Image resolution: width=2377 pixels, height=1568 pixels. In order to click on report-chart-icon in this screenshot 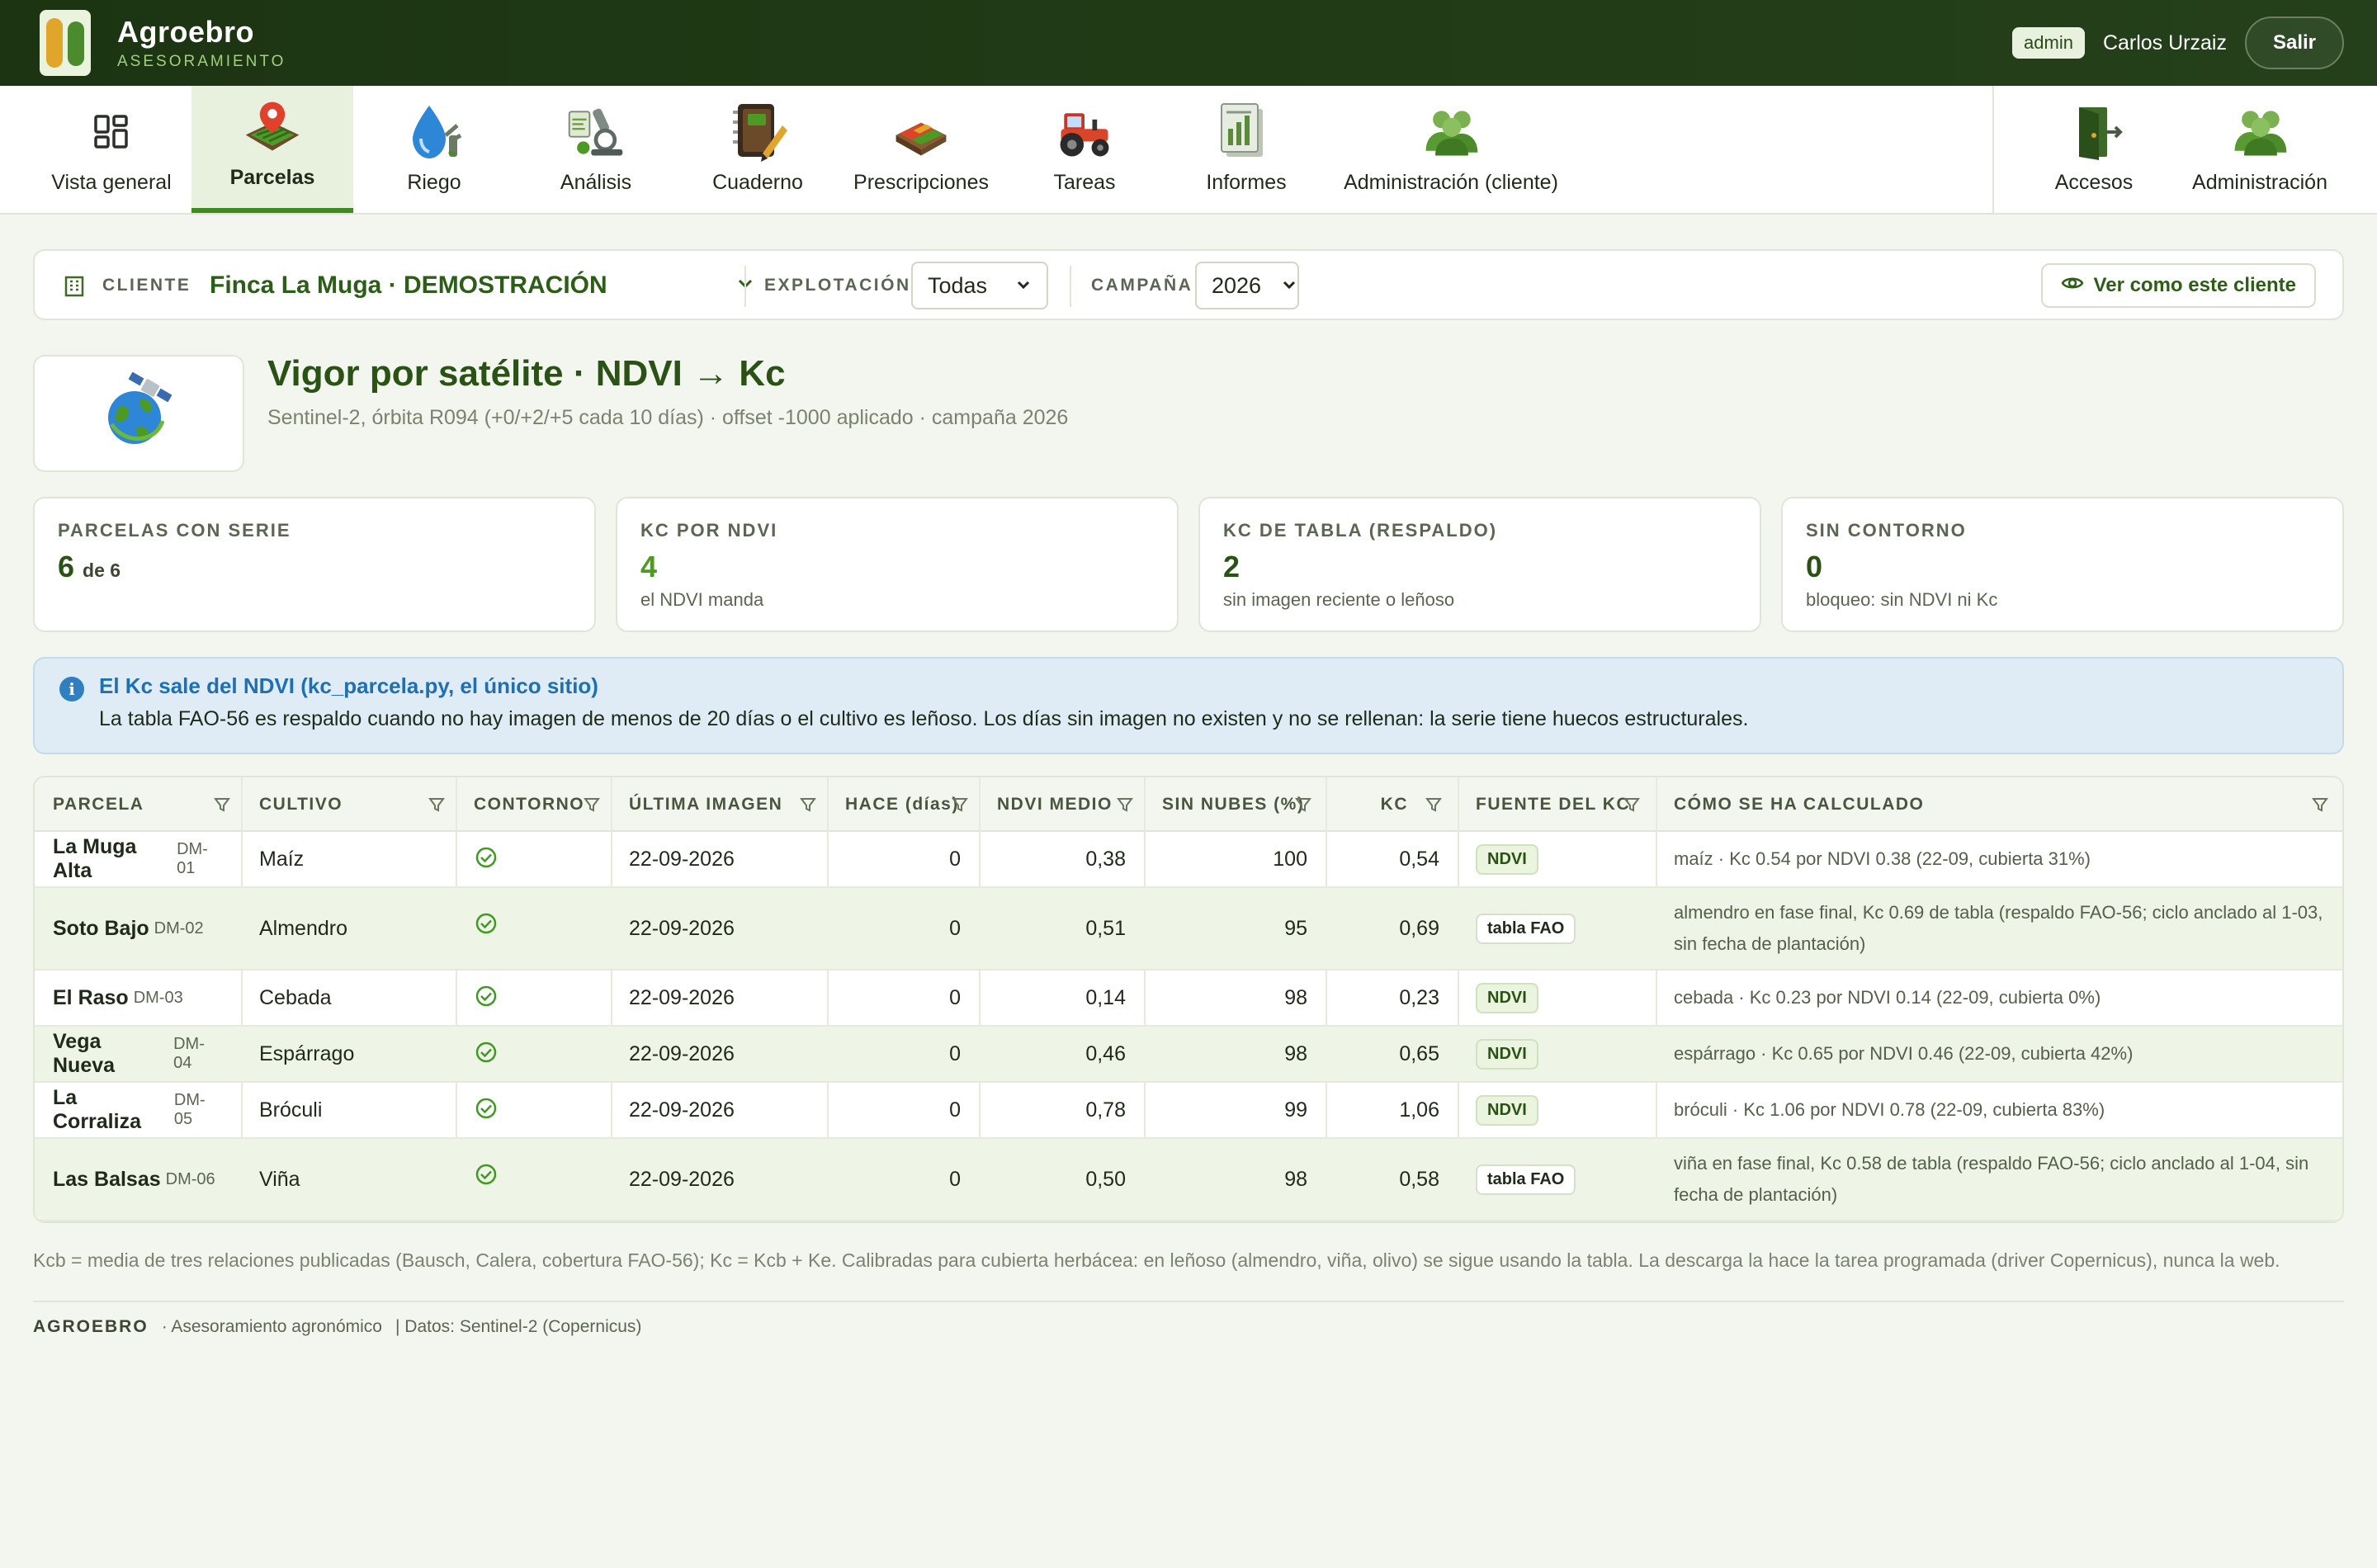, I will do `click(1246, 132)`.